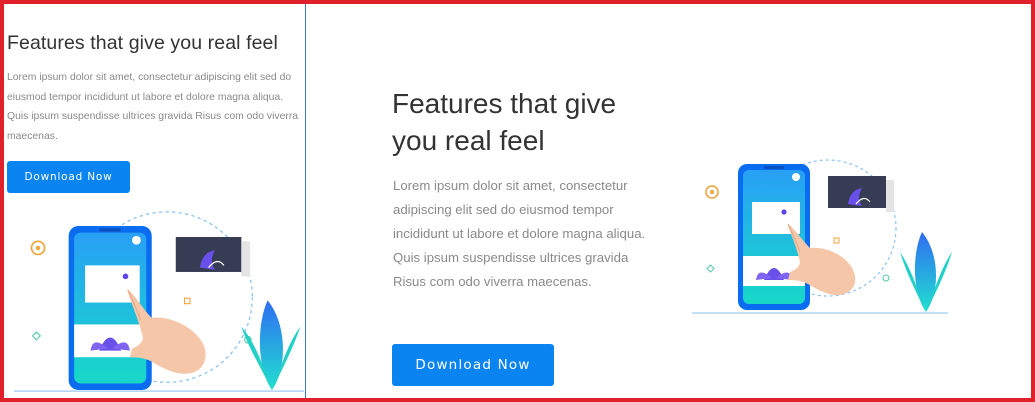  What do you see at coordinates (504, 103) in the screenshot?
I see `title-line-1: Features that give` at bounding box center [504, 103].